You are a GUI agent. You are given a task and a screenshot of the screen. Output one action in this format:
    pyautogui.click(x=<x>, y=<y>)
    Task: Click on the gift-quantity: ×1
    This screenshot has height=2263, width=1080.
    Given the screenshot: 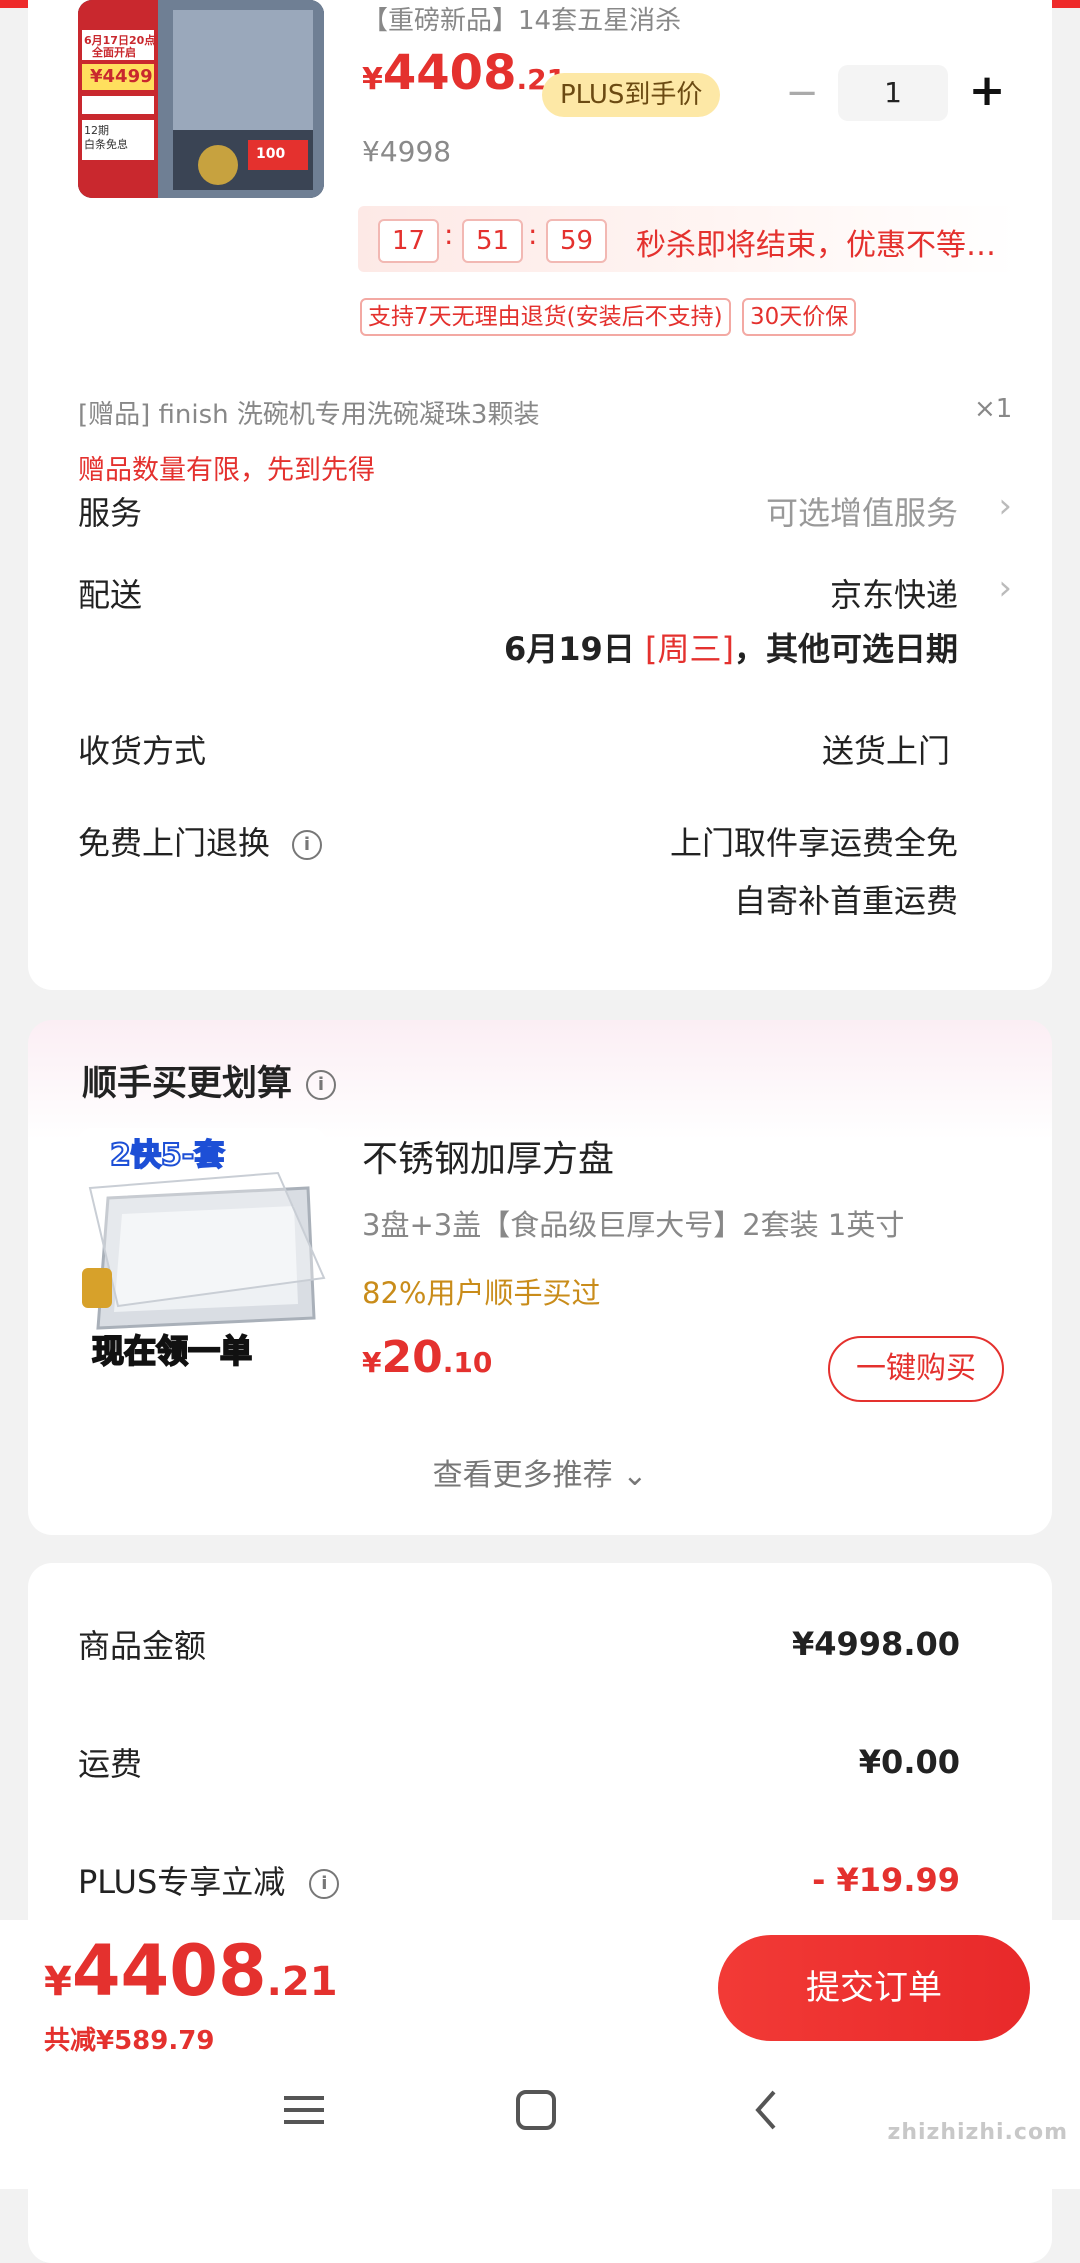 What is the action you would take?
    pyautogui.click(x=993, y=409)
    